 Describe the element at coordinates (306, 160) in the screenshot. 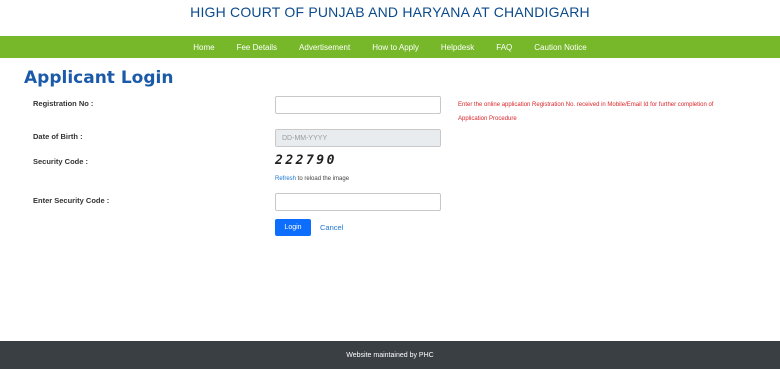

I see `captcha-image: 222790` at that location.